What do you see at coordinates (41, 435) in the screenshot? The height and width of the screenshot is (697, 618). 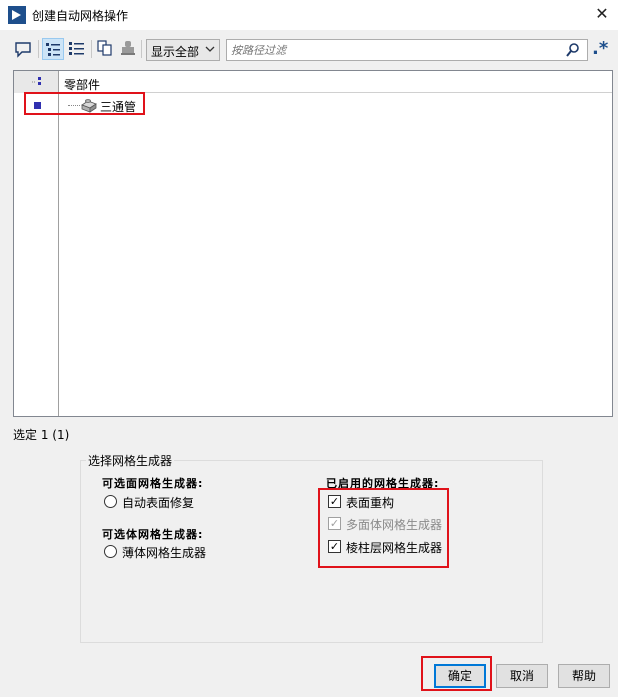 I see `selection-status: 选定 1 (1)` at bounding box center [41, 435].